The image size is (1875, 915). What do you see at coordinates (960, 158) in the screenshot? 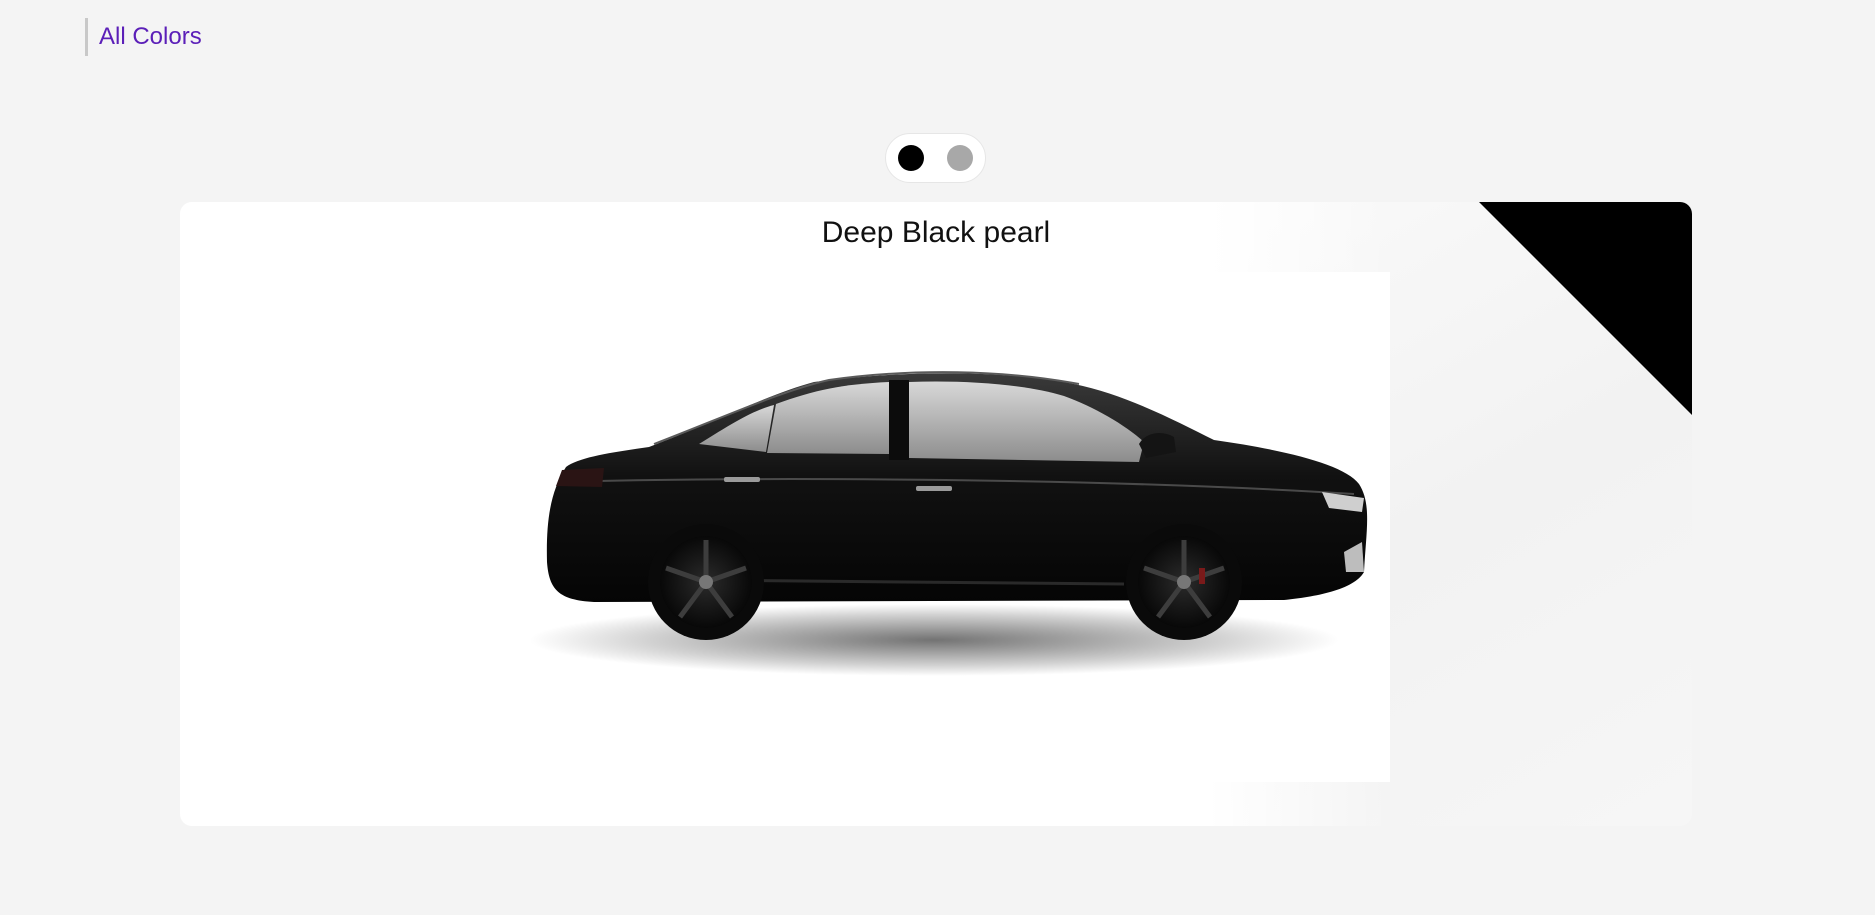
I see `swatch-silver` at bounding box center [960, 158].